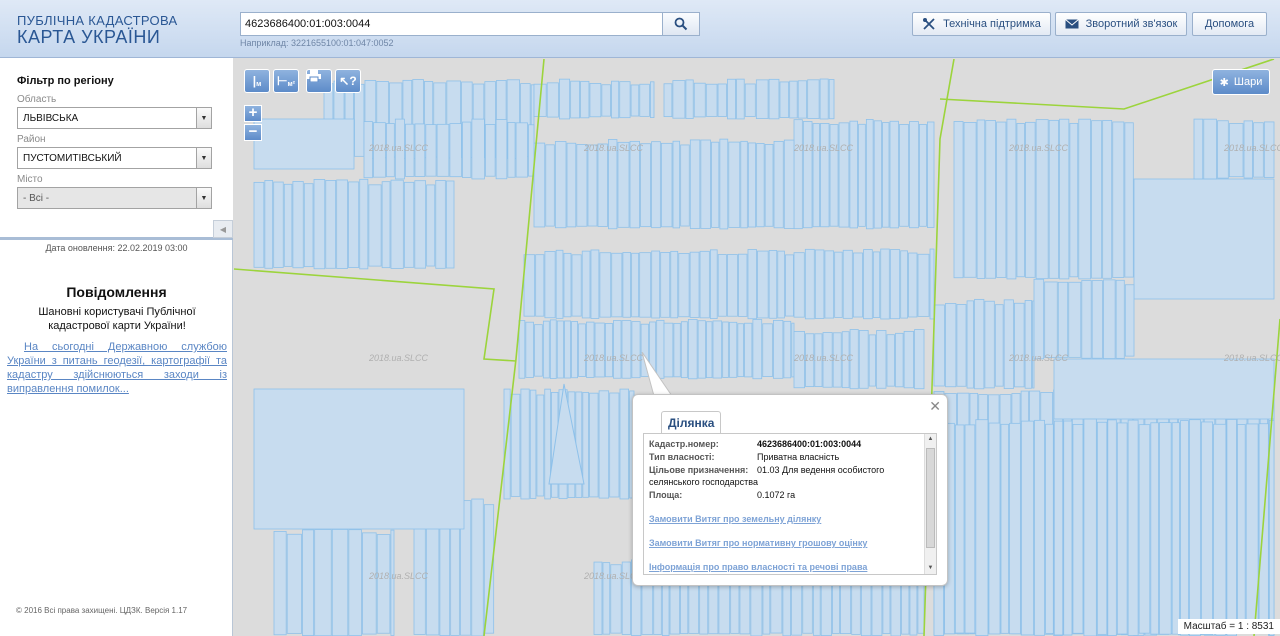 The height and width of the screenshot is (636, 1280). What do you see at coordinates (114, 118) in the screenshot?
I see `oblast-select: ЛЬВІВСЬКА ▼` at bounding box center [114, 118].